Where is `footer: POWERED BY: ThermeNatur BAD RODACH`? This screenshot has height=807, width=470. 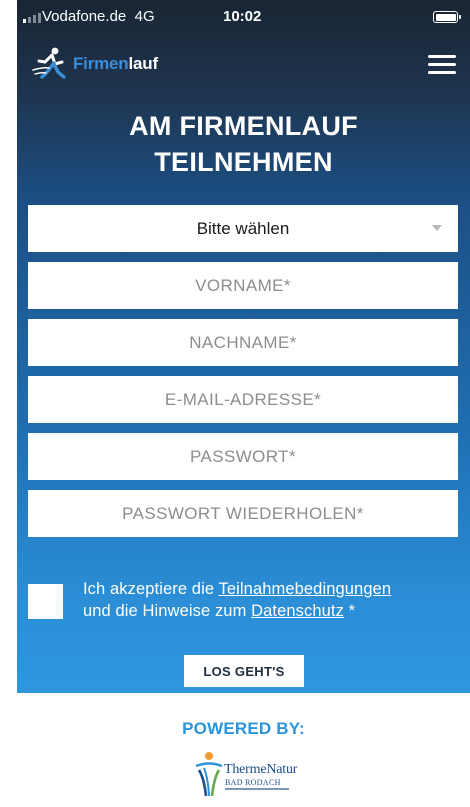
footer: POWERED BY: ThermeNatur BAD RODACH is located at coordinates (243, 750).